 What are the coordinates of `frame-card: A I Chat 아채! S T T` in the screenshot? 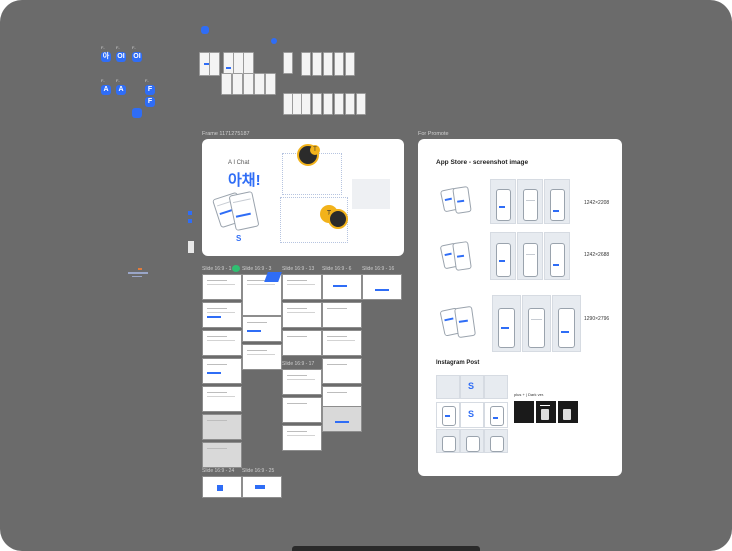 It's located at (303, 197).